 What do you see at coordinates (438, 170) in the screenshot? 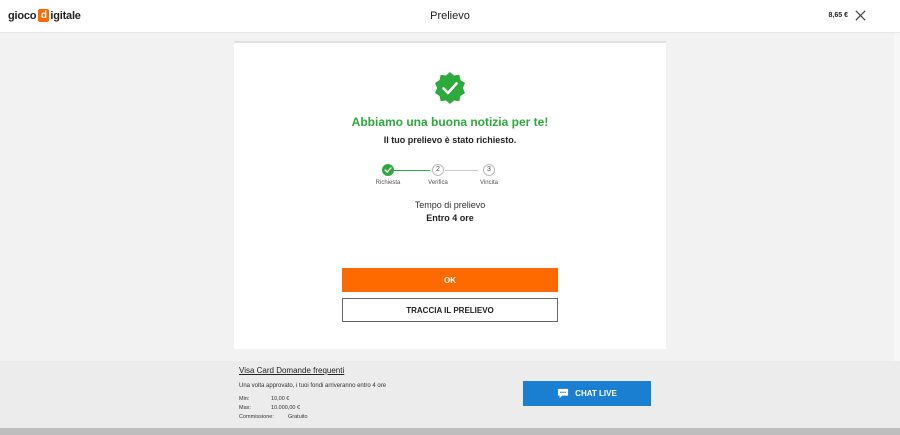
I see `step-number: 2` at bounding box center [438, 170].